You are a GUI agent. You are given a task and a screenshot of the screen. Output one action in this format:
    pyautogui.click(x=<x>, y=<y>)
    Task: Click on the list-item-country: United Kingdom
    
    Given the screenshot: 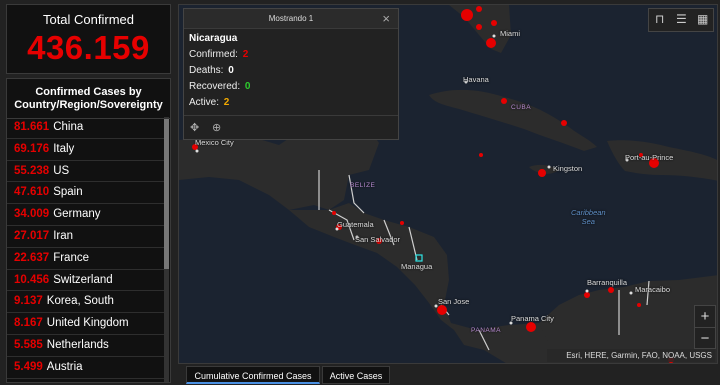 What is the action you would take?
    pyautogui.click(x=87, y=323)
    